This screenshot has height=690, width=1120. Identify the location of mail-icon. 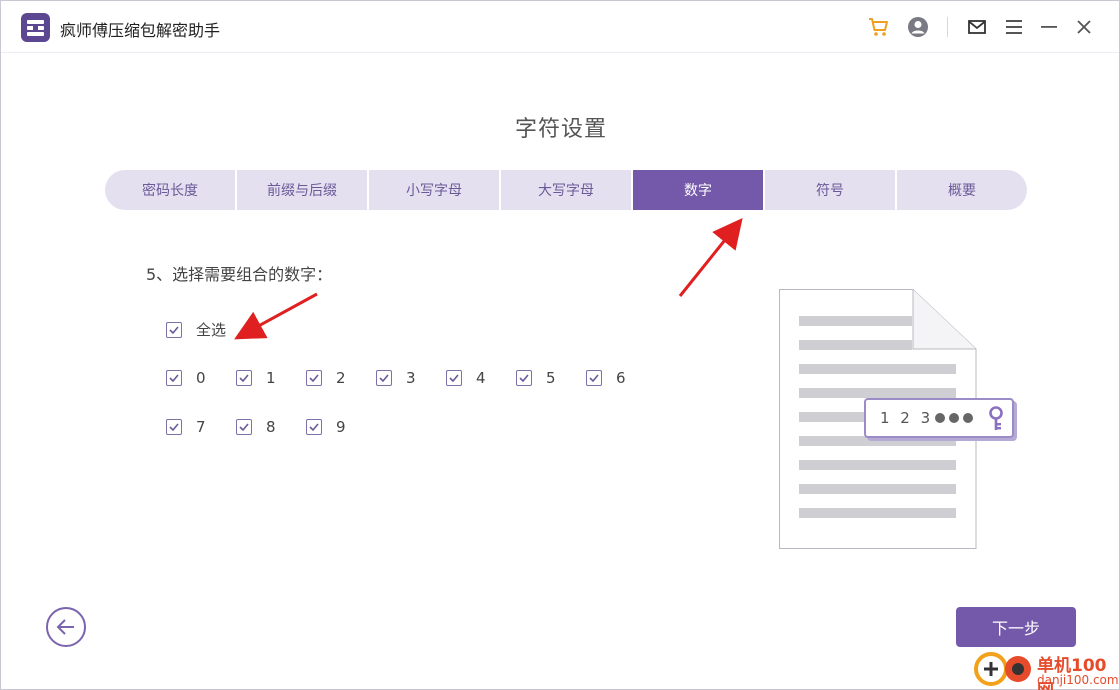
(977, 27).